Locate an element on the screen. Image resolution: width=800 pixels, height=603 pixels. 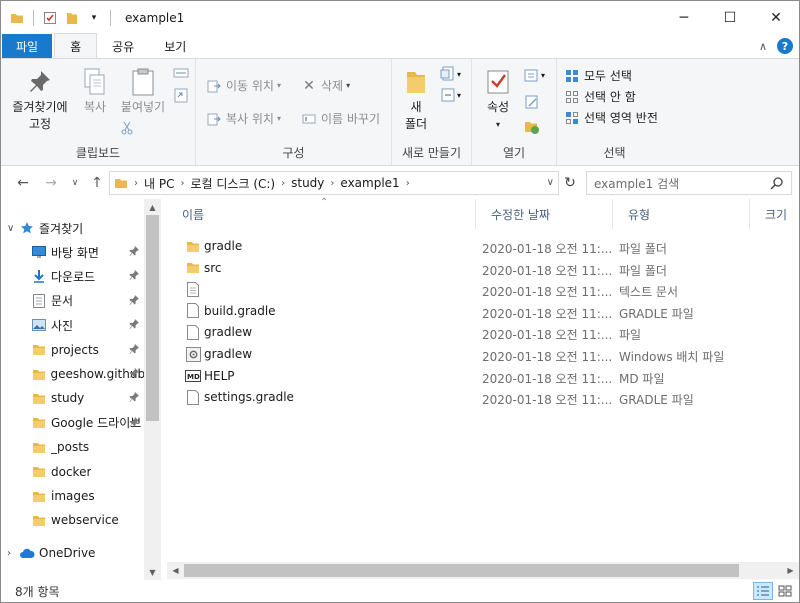
properties-button: 속성 ▾ is located at coordinates (498, 99).